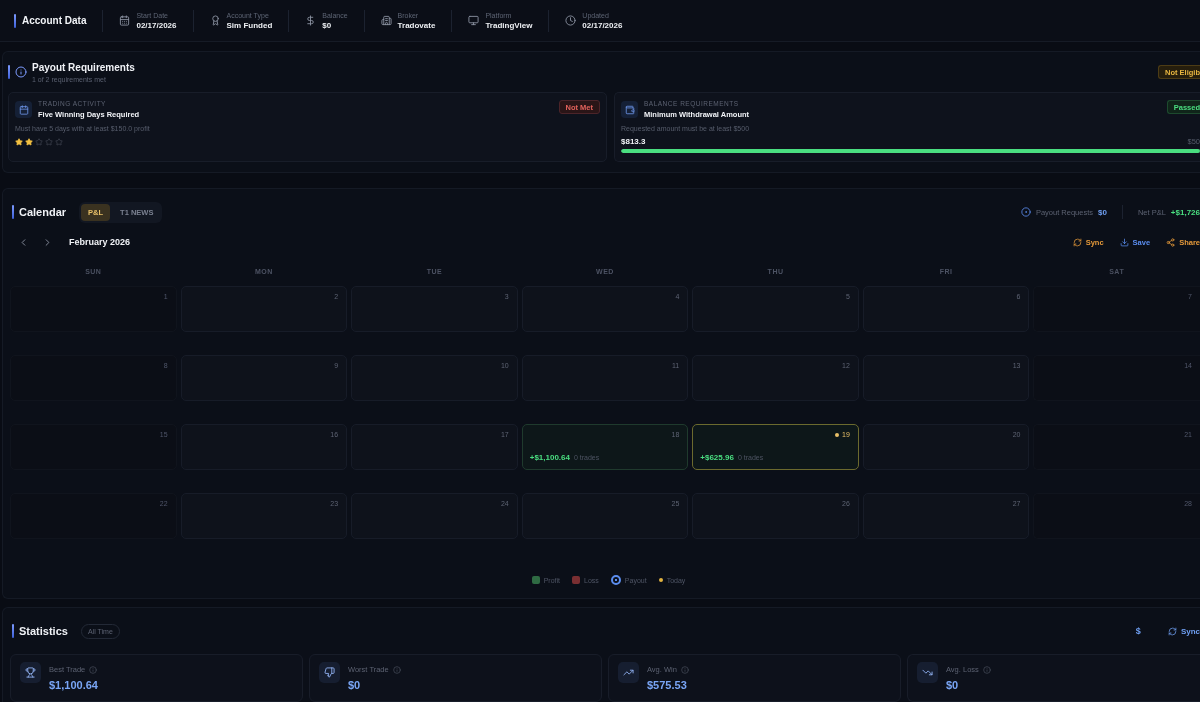 The width and height of the screenshot is (1200, 702). Describe the element at coordinates (43, 212) in the screenshot. I see `section-title: Calendar` at that location.